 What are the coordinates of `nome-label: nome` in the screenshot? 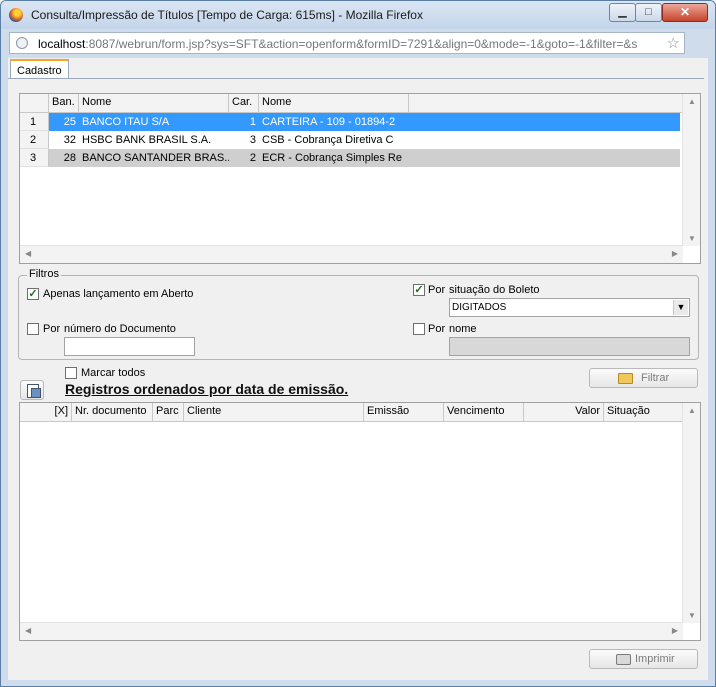 It's located at (463, 329).